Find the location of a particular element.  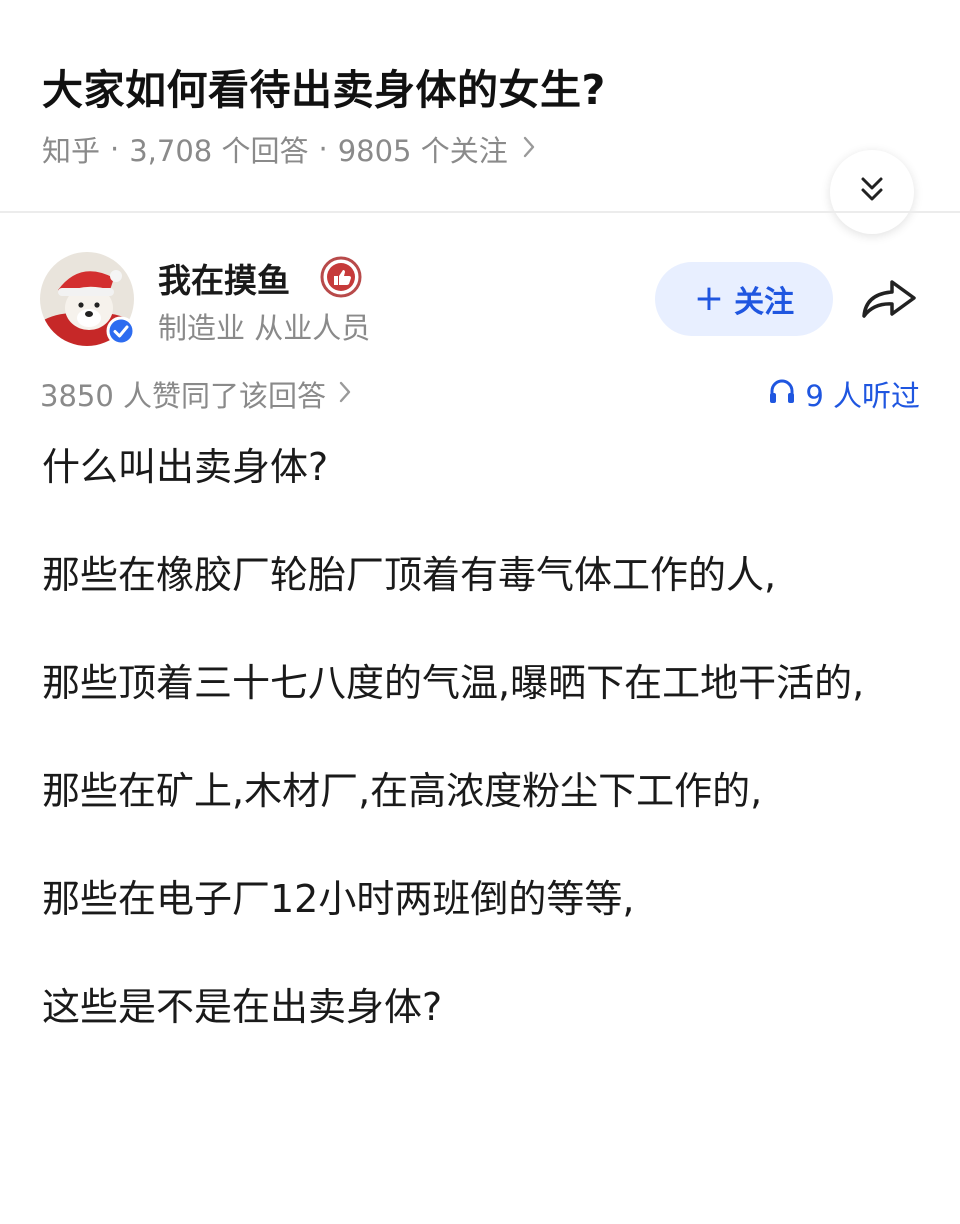

double-chevron-down-icon is located at coordinates (872, 192).